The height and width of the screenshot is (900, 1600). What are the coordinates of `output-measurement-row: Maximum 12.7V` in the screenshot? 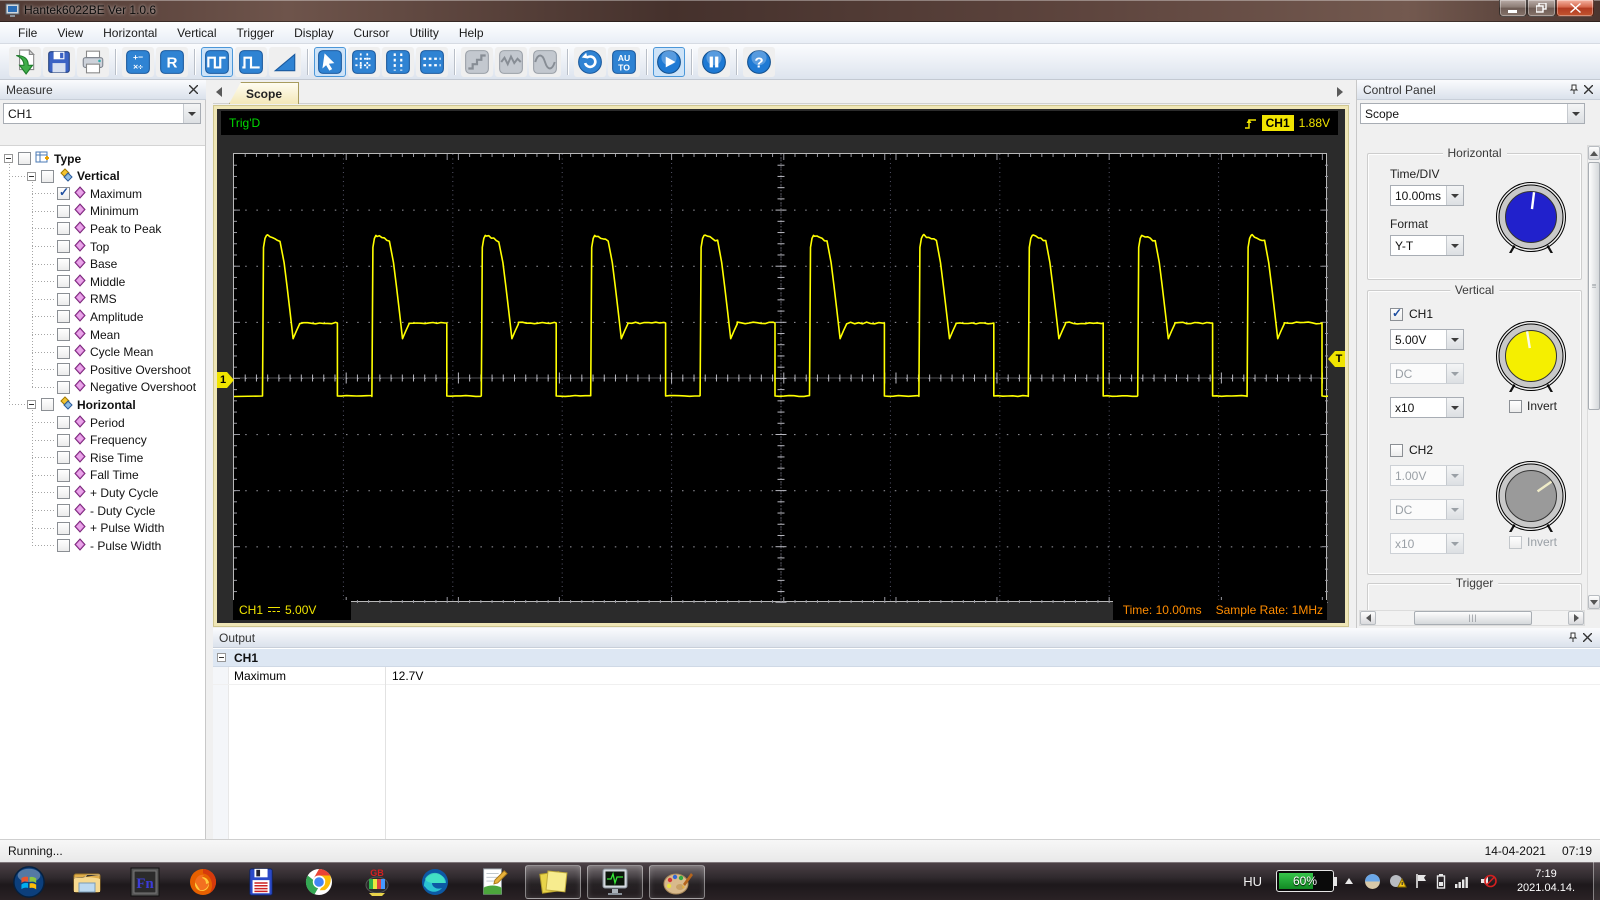 It's located at (906, 676).